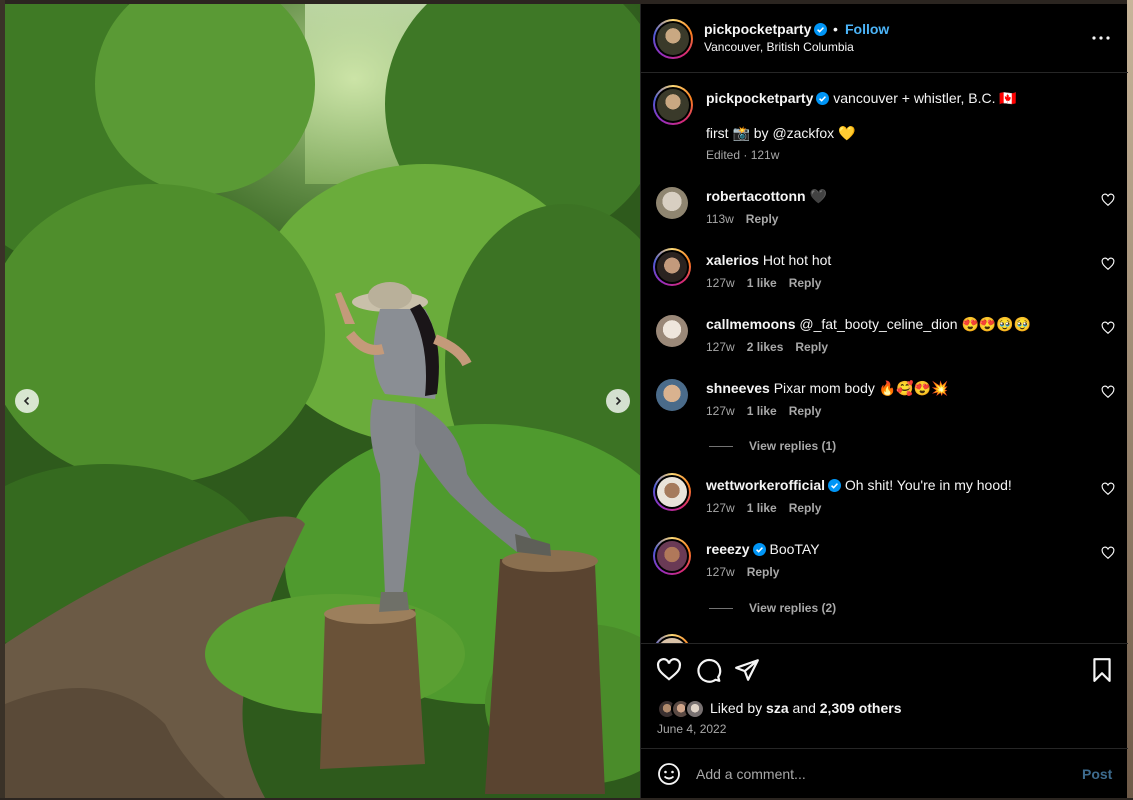 Image resolution: width=1133 pixels, height=800 pixels. I want to click on post-date: June 4, 2022, so click(691, 729).